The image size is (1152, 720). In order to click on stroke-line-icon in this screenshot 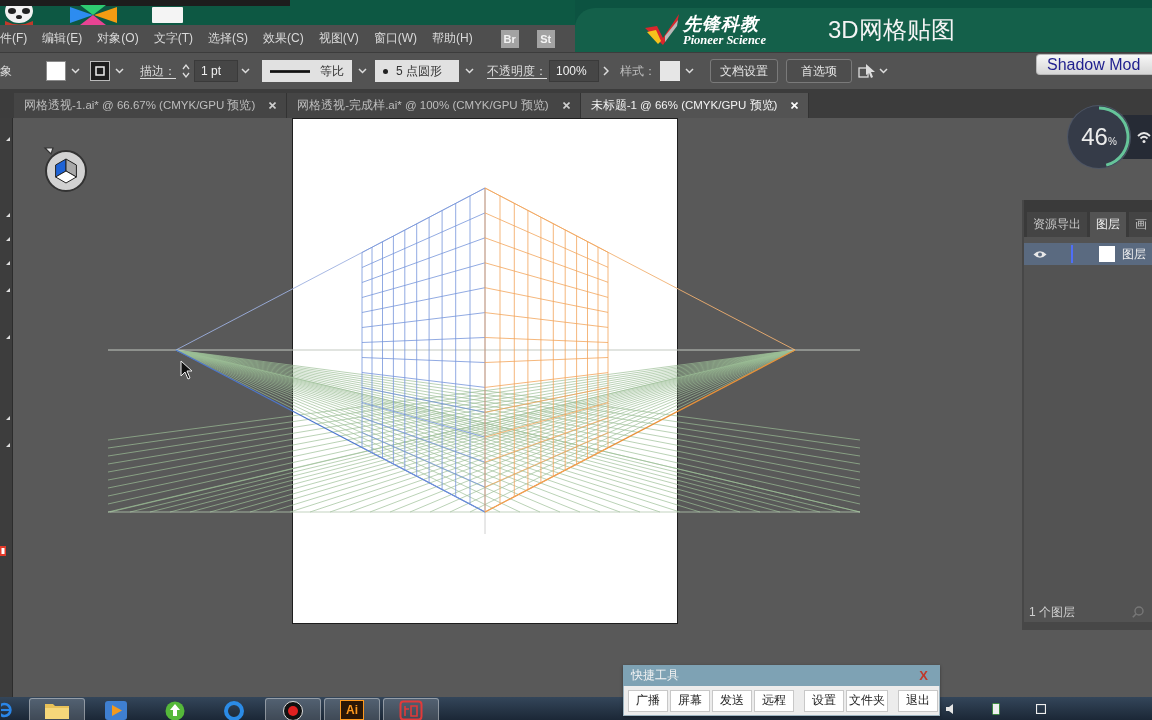, I will do `click(290, 71)`.